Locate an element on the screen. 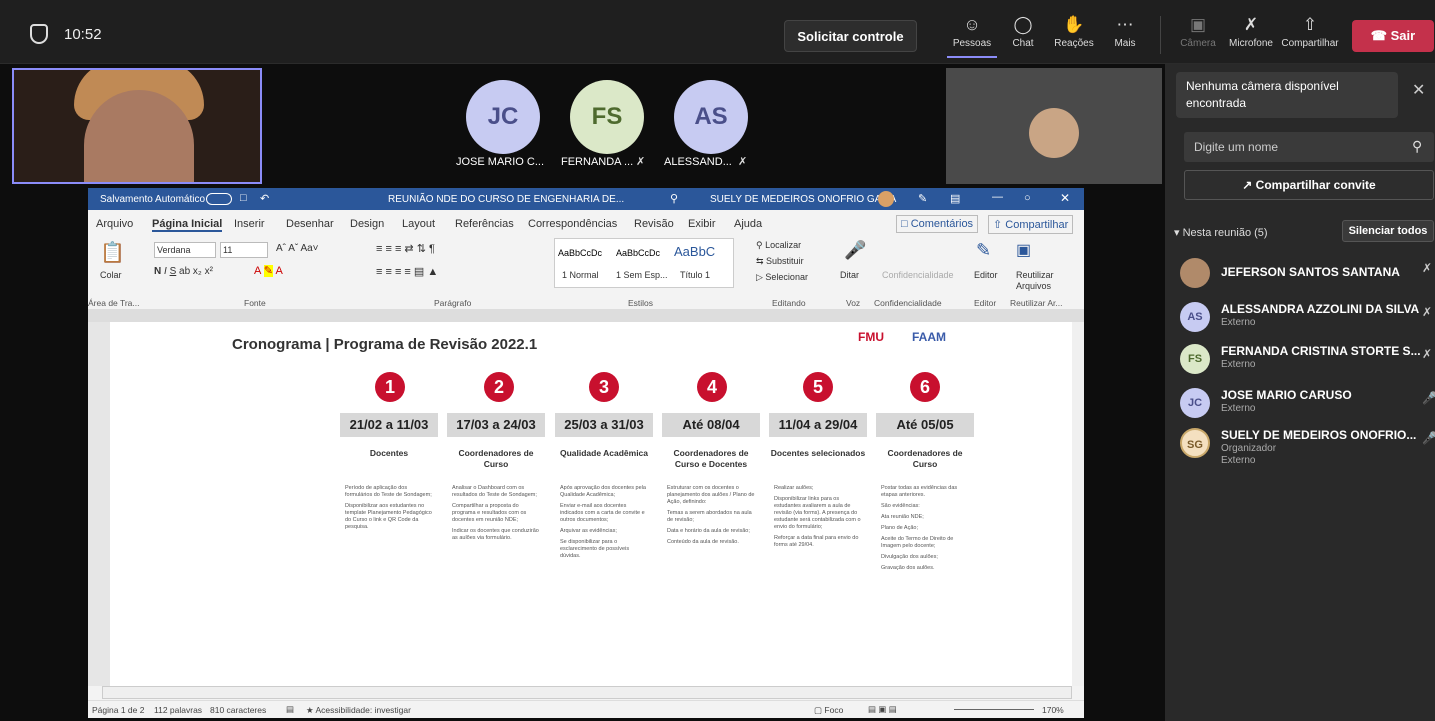 The image size is (1435, 721). camera-notice: Nenhuma câmera disponível encontrada is located at coordinates (1287, 95).